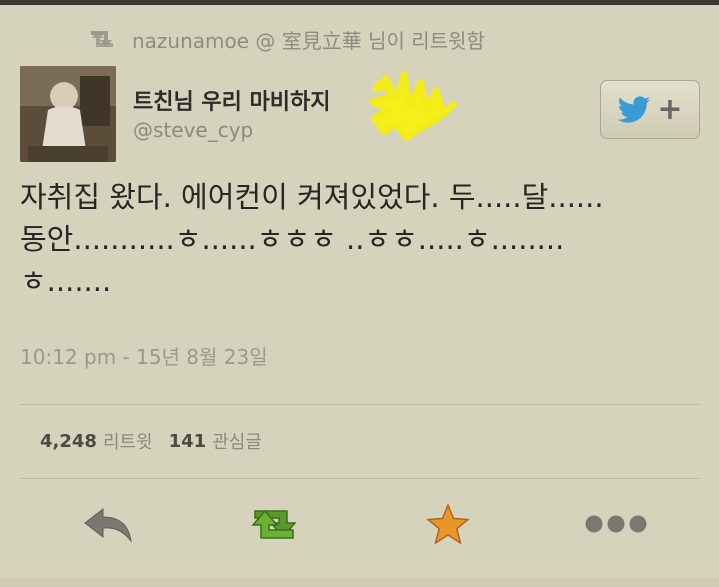  What do you see at coordinates (231, 100) in the screenshot?
I see `author-name: 트친님 우리 마비하지` at bounding box center [231, 100].